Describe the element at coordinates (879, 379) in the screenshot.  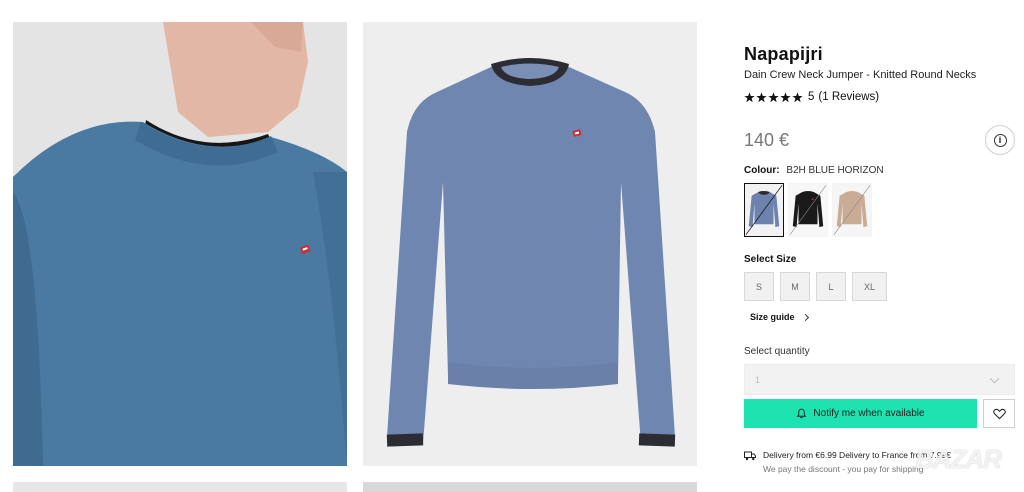
I see `quantity-select: 1` at that location.